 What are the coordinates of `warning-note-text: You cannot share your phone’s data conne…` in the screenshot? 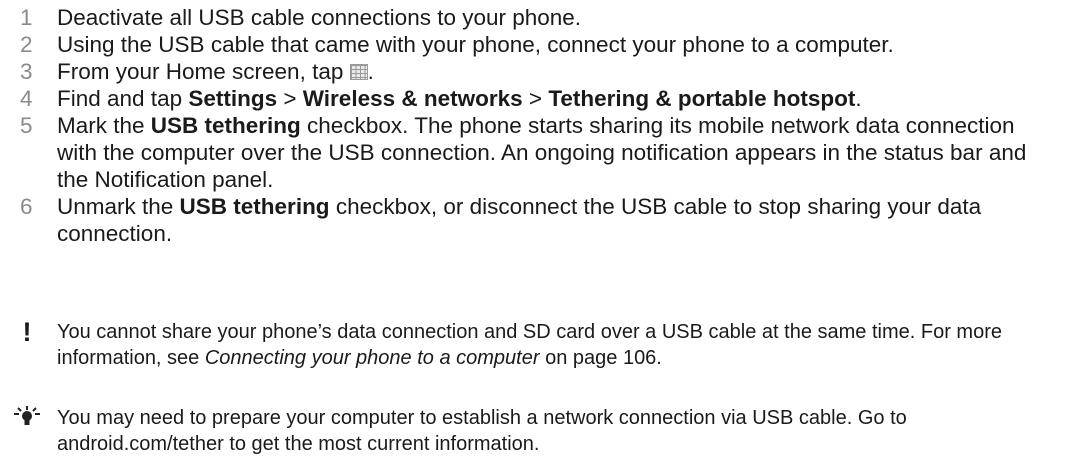 It's located at (557, 345).